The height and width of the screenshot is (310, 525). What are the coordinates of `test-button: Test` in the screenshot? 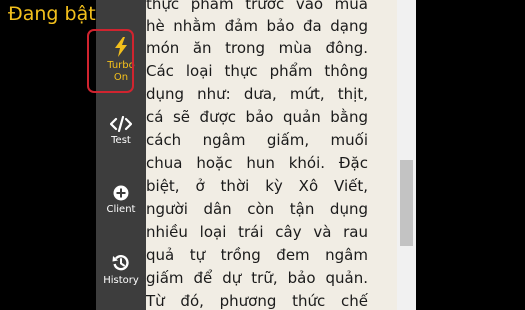 It's located at (121, 131).